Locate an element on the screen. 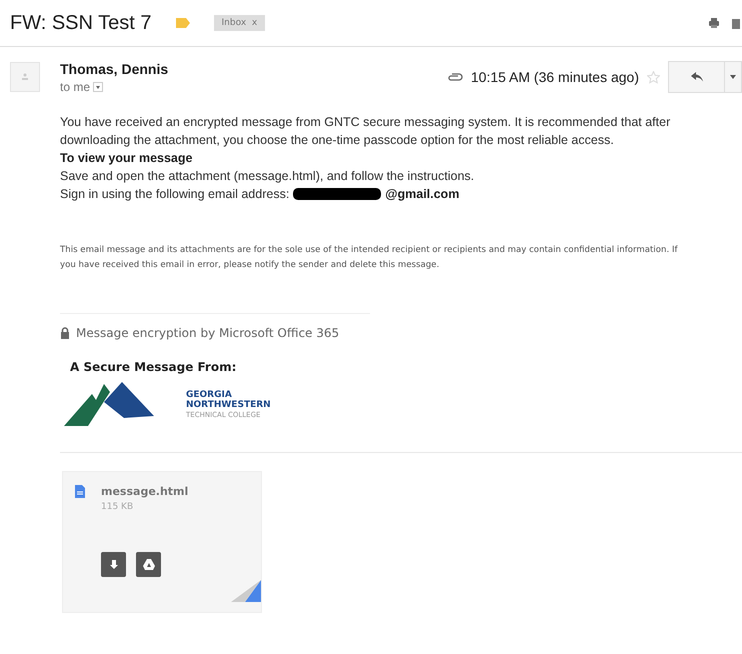  download-button is located at coordinates (113, 564).